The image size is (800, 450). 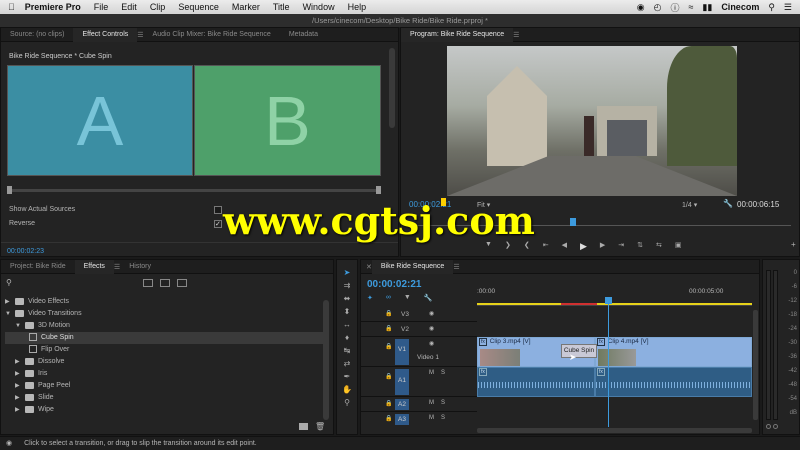 I want to click on accelerated-effects-icon, so click(x=148, y=283).